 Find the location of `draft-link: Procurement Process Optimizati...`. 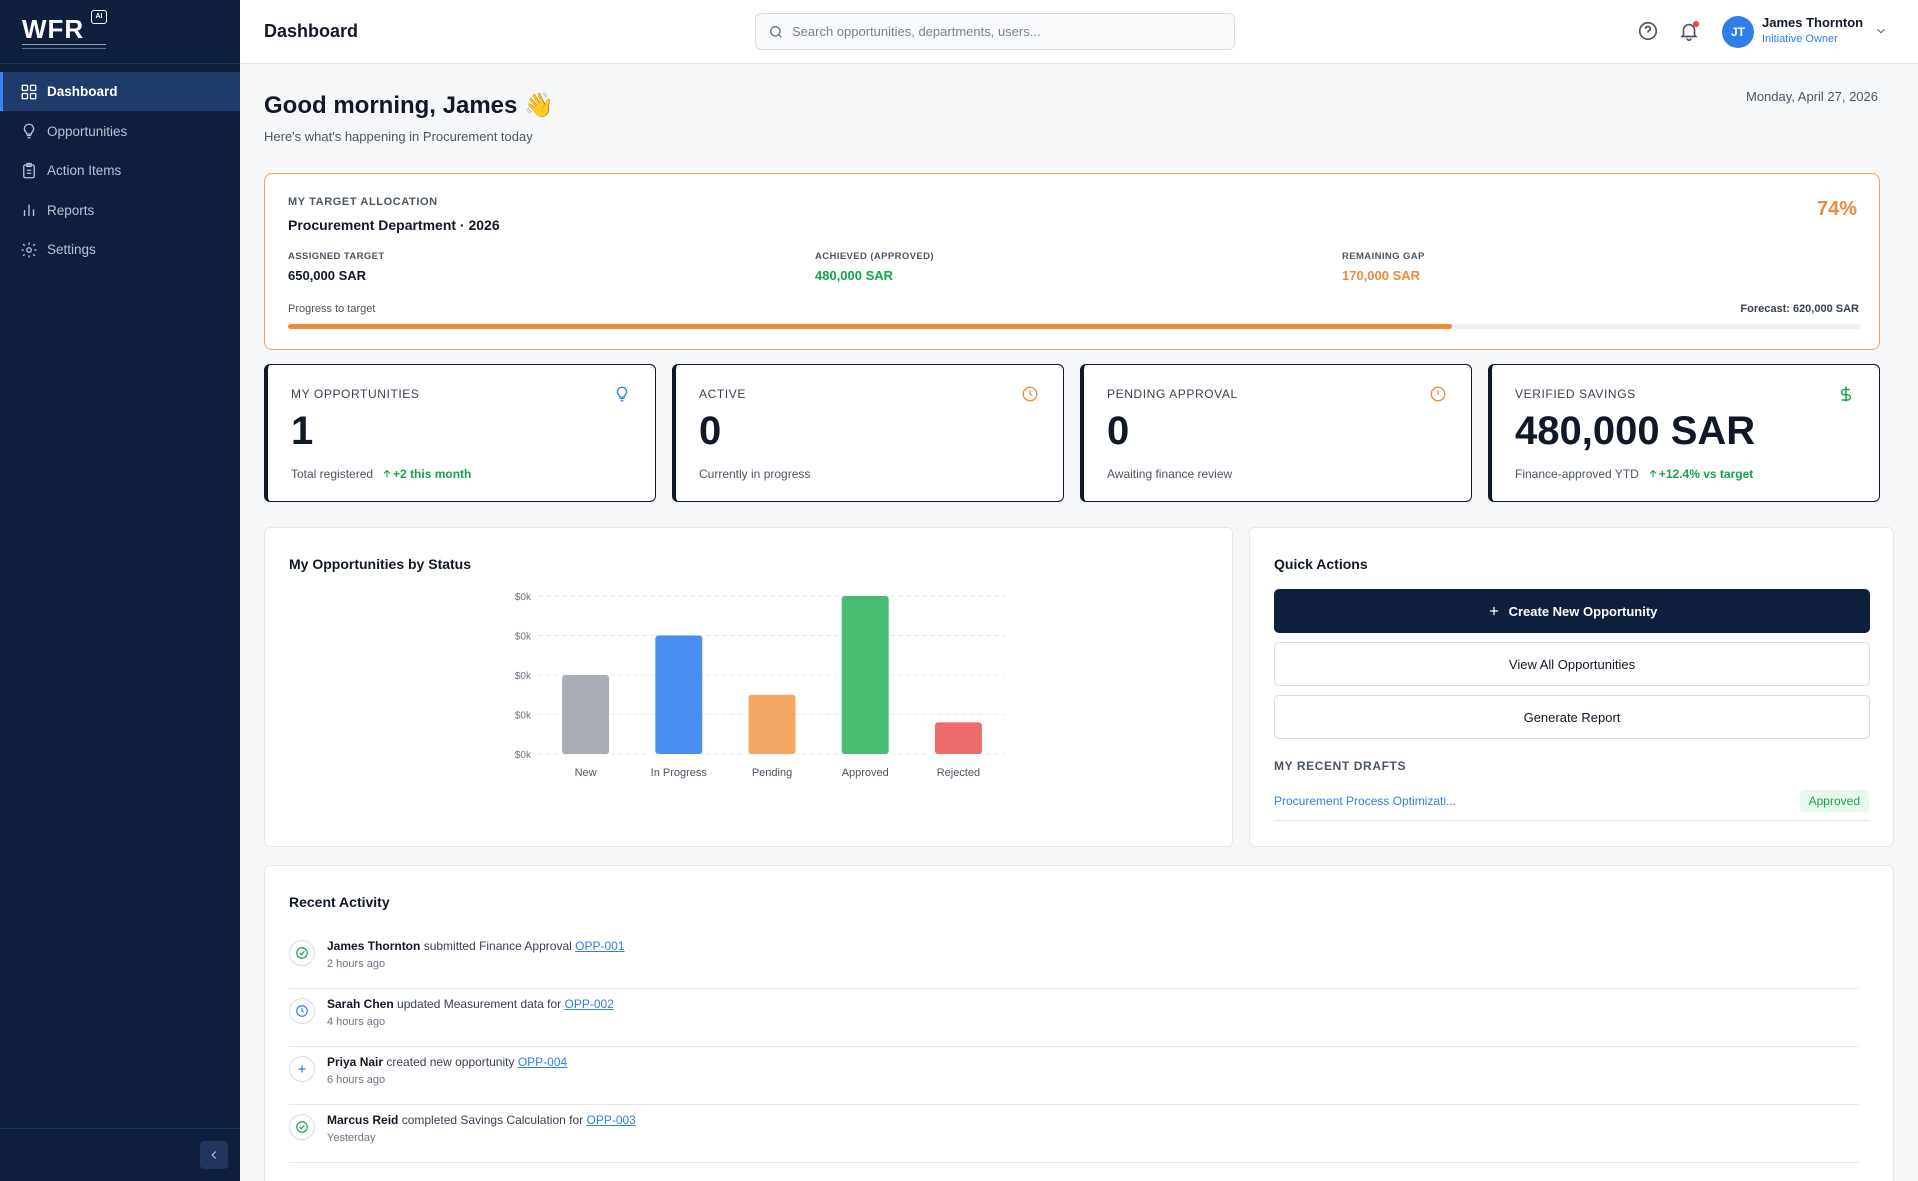

draft-link: Procurement Process Optimizati... is located at coordinates (1365, 801).